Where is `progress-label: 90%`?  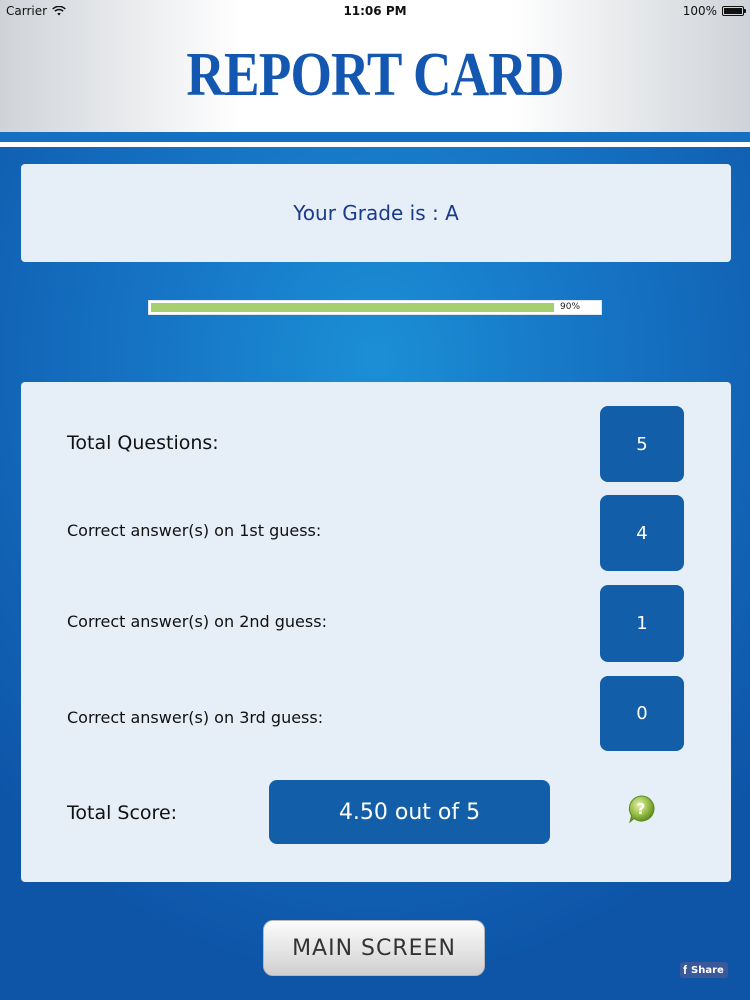
progress-label: 90% is located at coordinates (570, 307).